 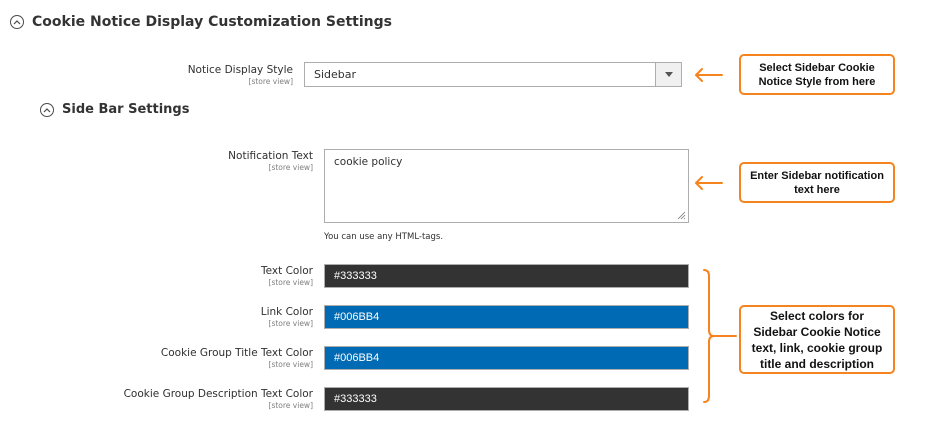 I want to click on text-color-input: #333333, so click(x=506, y=276).